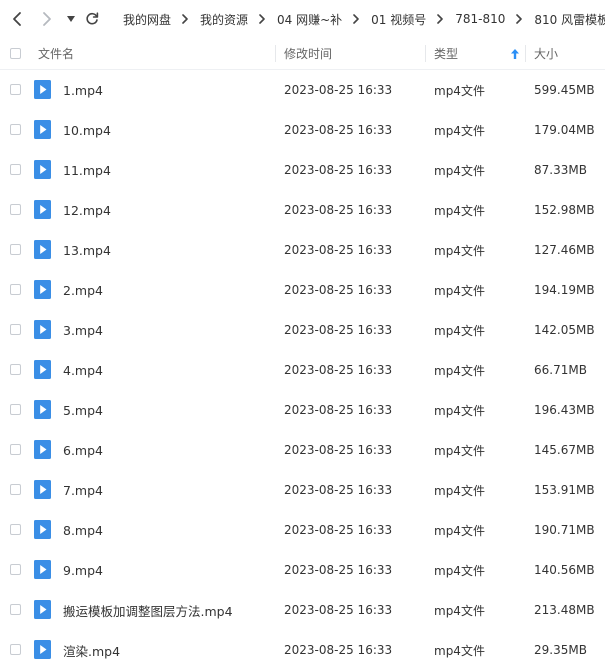  What do you see at coordinates (302, 90) in the screenshot?
I see `table-row: 1.mp4 2023-08-25 16:33 mp4文件 599.45MB` at bounding box center [302, 90].